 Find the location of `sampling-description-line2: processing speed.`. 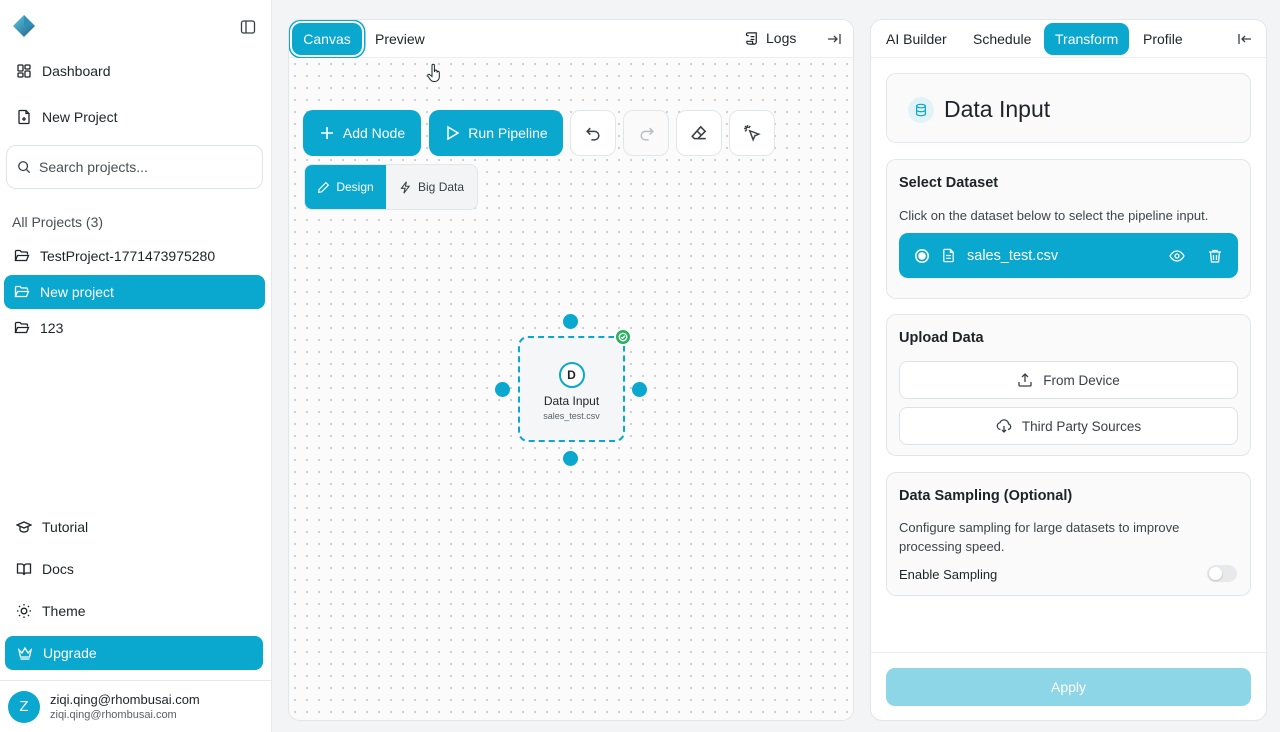

sampling-description-line2: processing speed. is located at coordinates (952, 546).